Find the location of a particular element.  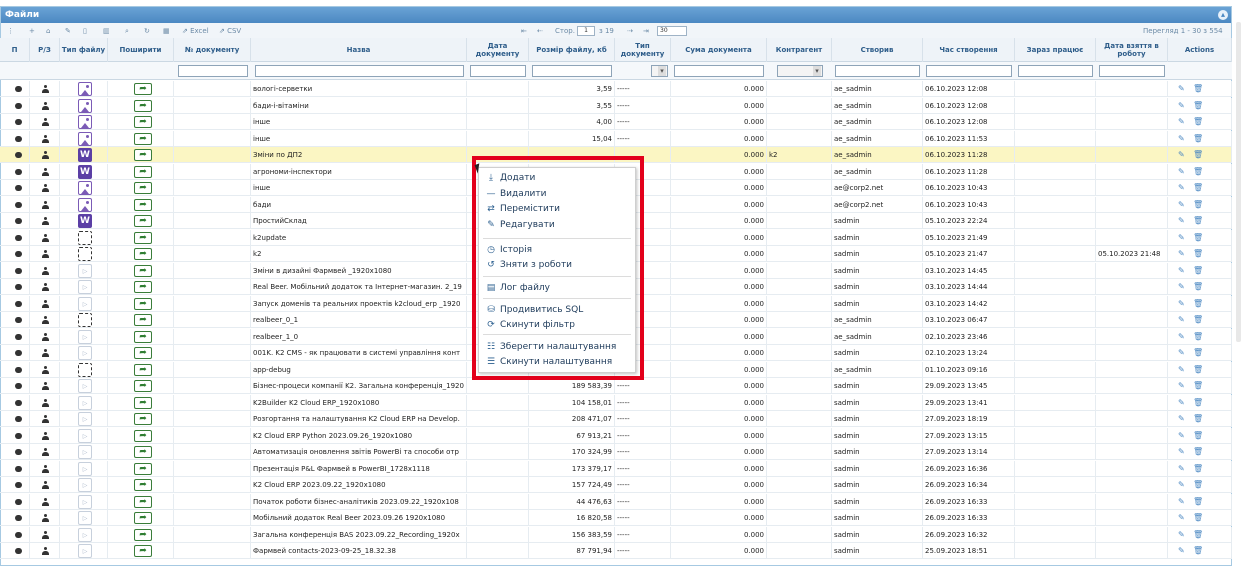

word-file-icon: W is located at coordinates (85, 221).